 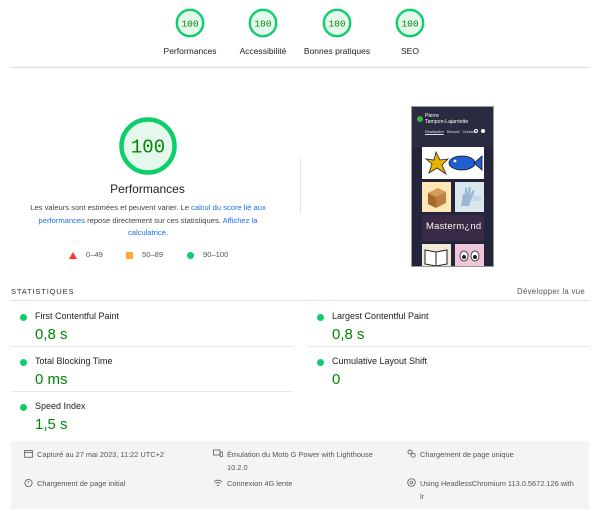 I want to click on thumbnail-banner-text: Masterm¿nd, so click(x=454, y=226).